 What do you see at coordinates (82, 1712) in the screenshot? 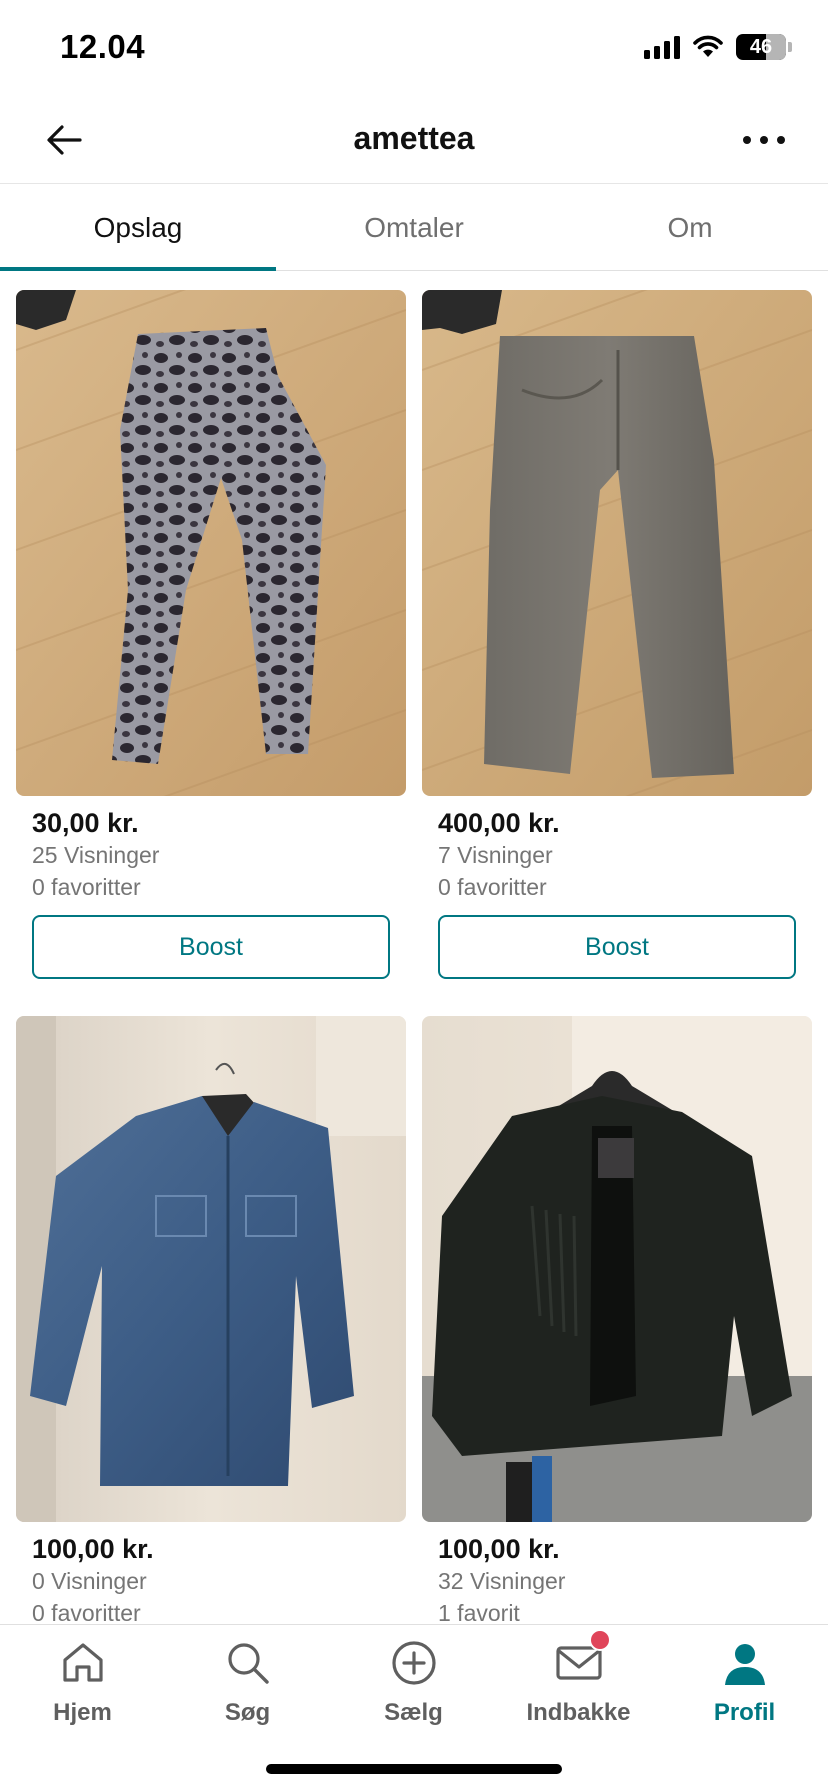
I see `nav-label: Hjem` at bounding box center [82, 1712].